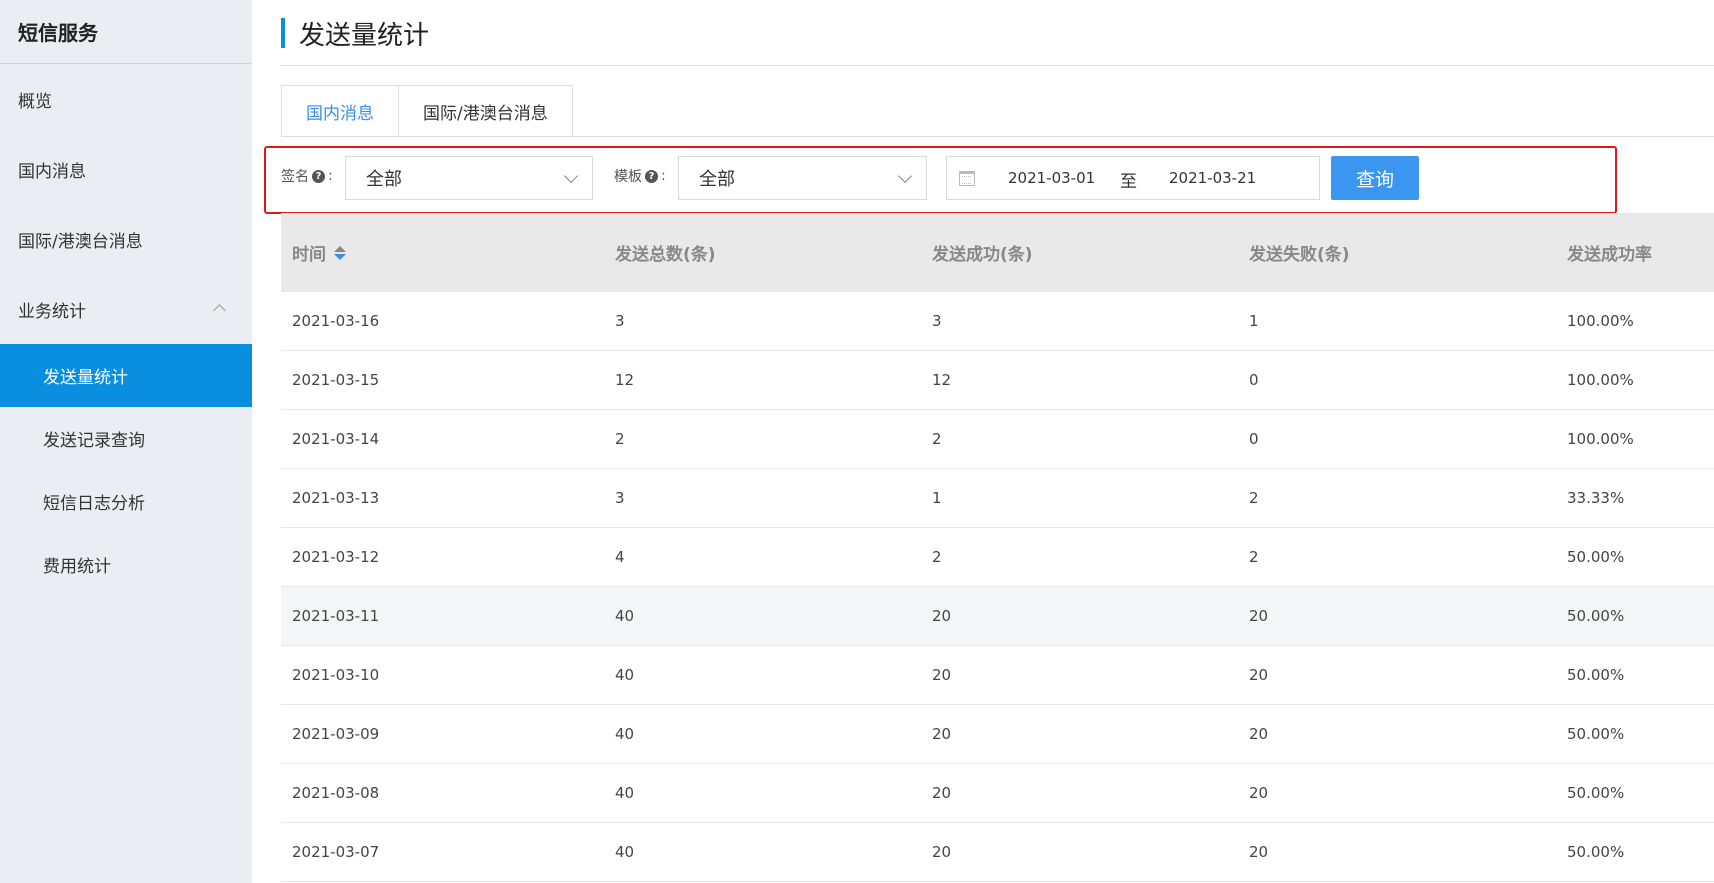 This screenshot has width=1714, height=883. Describe the element at coordinates (802, 178) in the screenshot. I see `template-select: 全部` at that location.